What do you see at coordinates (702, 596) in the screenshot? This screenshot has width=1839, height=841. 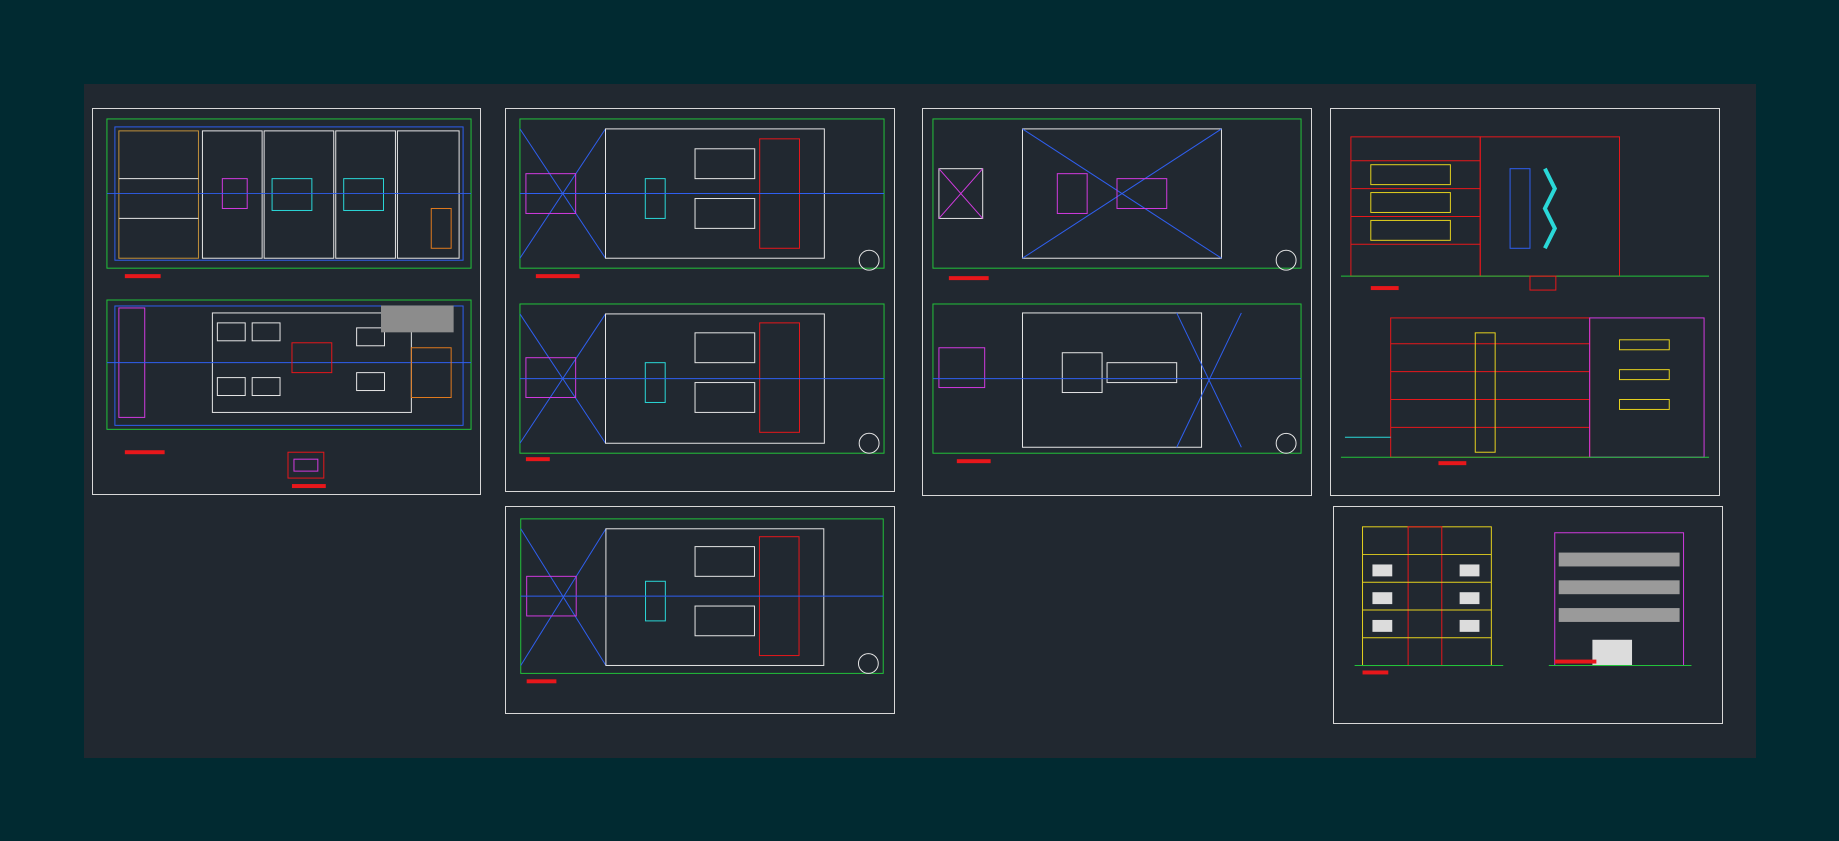 I see `typical-floor-plan` at bounding box center [702, 596].